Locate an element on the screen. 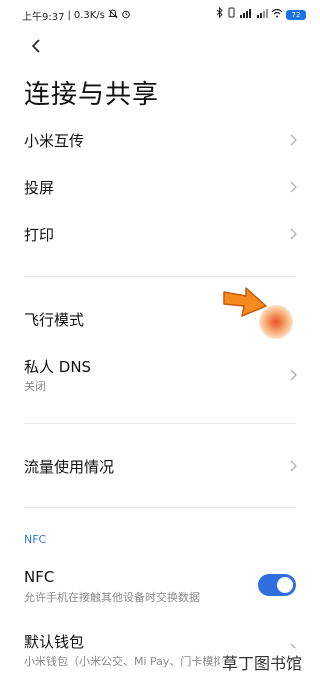  watermark: 草丁图书馆 is located at coordinates (262, 662).